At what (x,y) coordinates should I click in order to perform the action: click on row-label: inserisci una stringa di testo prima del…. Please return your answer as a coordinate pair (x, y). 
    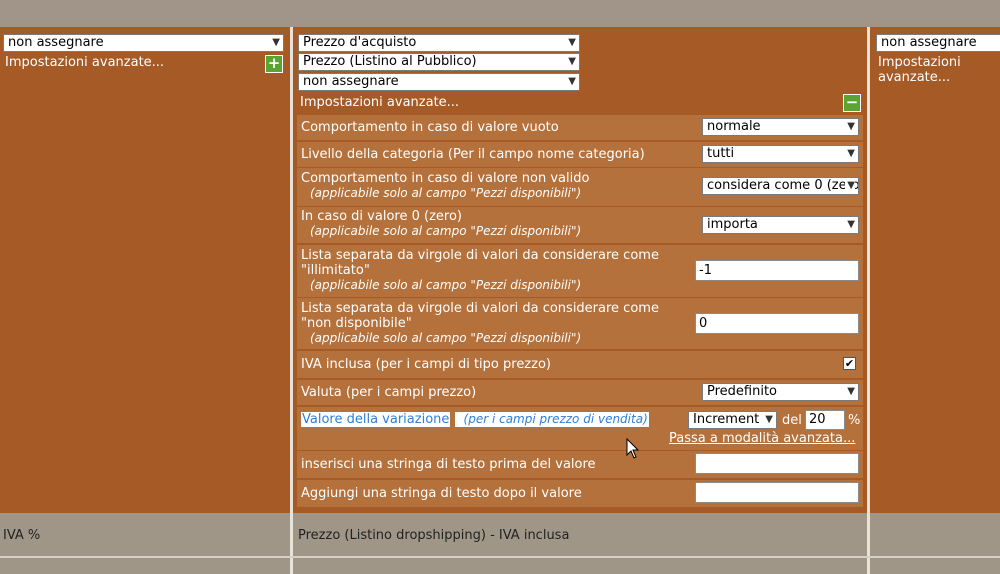
    Looking at the image, I should click on (448, 464).